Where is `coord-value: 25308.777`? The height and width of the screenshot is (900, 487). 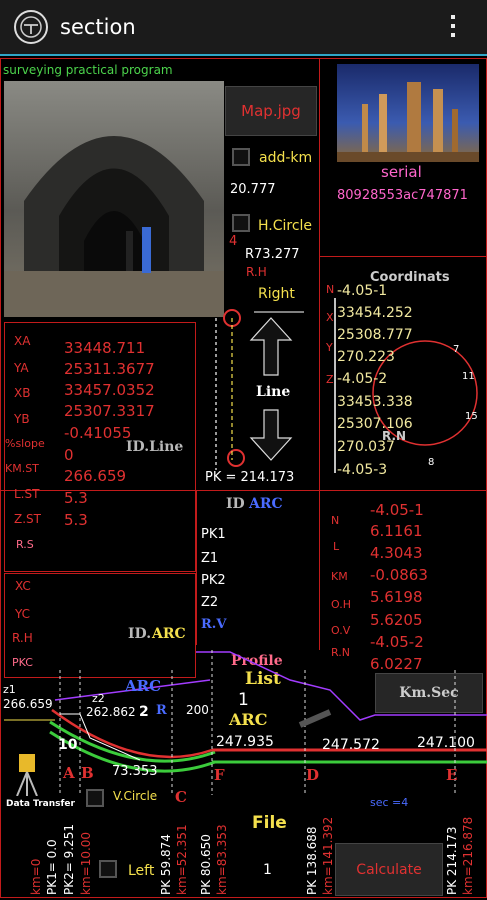
coord-value: 25308.777 is located at coordinates (375, 335).